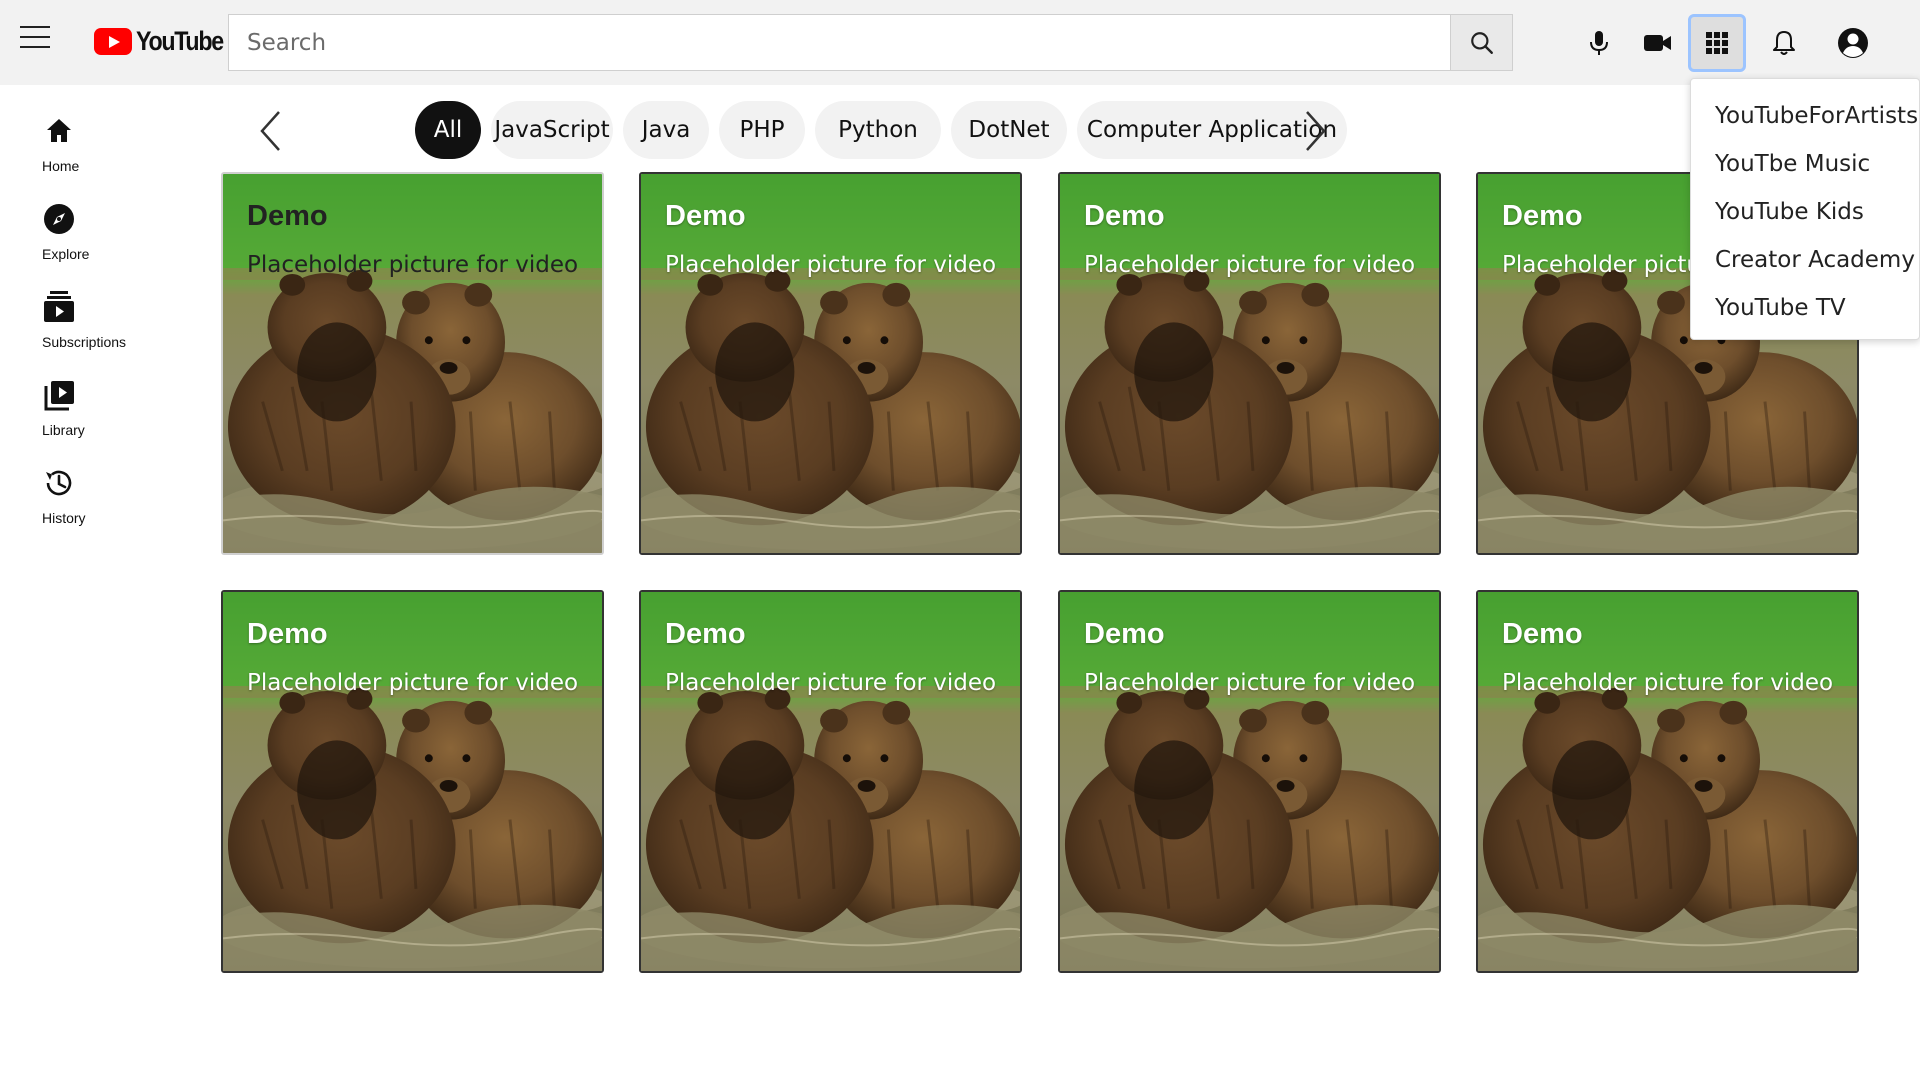  Describe the element at coordinates (113, 41) in the screenshot. I see `youtube-play-icon` at that location.